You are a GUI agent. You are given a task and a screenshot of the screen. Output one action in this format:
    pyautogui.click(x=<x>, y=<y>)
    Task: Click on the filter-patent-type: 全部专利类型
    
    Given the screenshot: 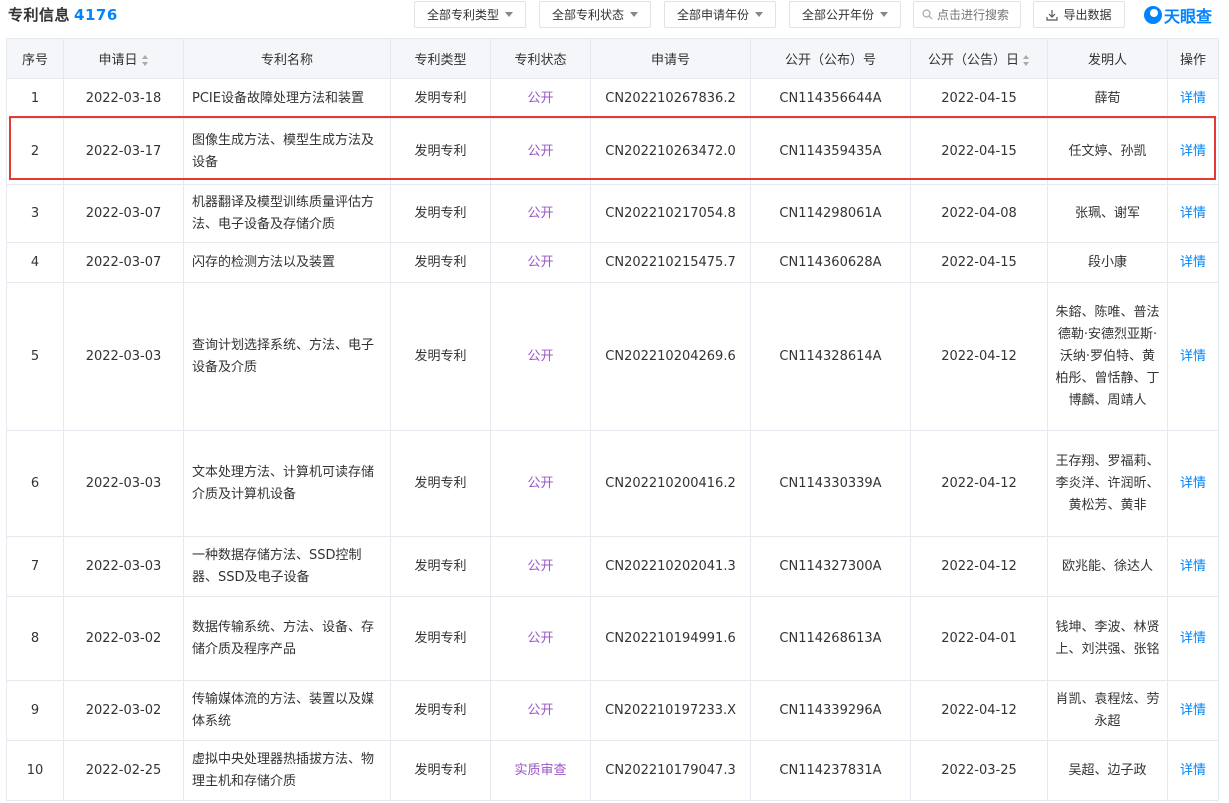 What is the action you would take?
    pyautogui.click(x=470, y=14)
    